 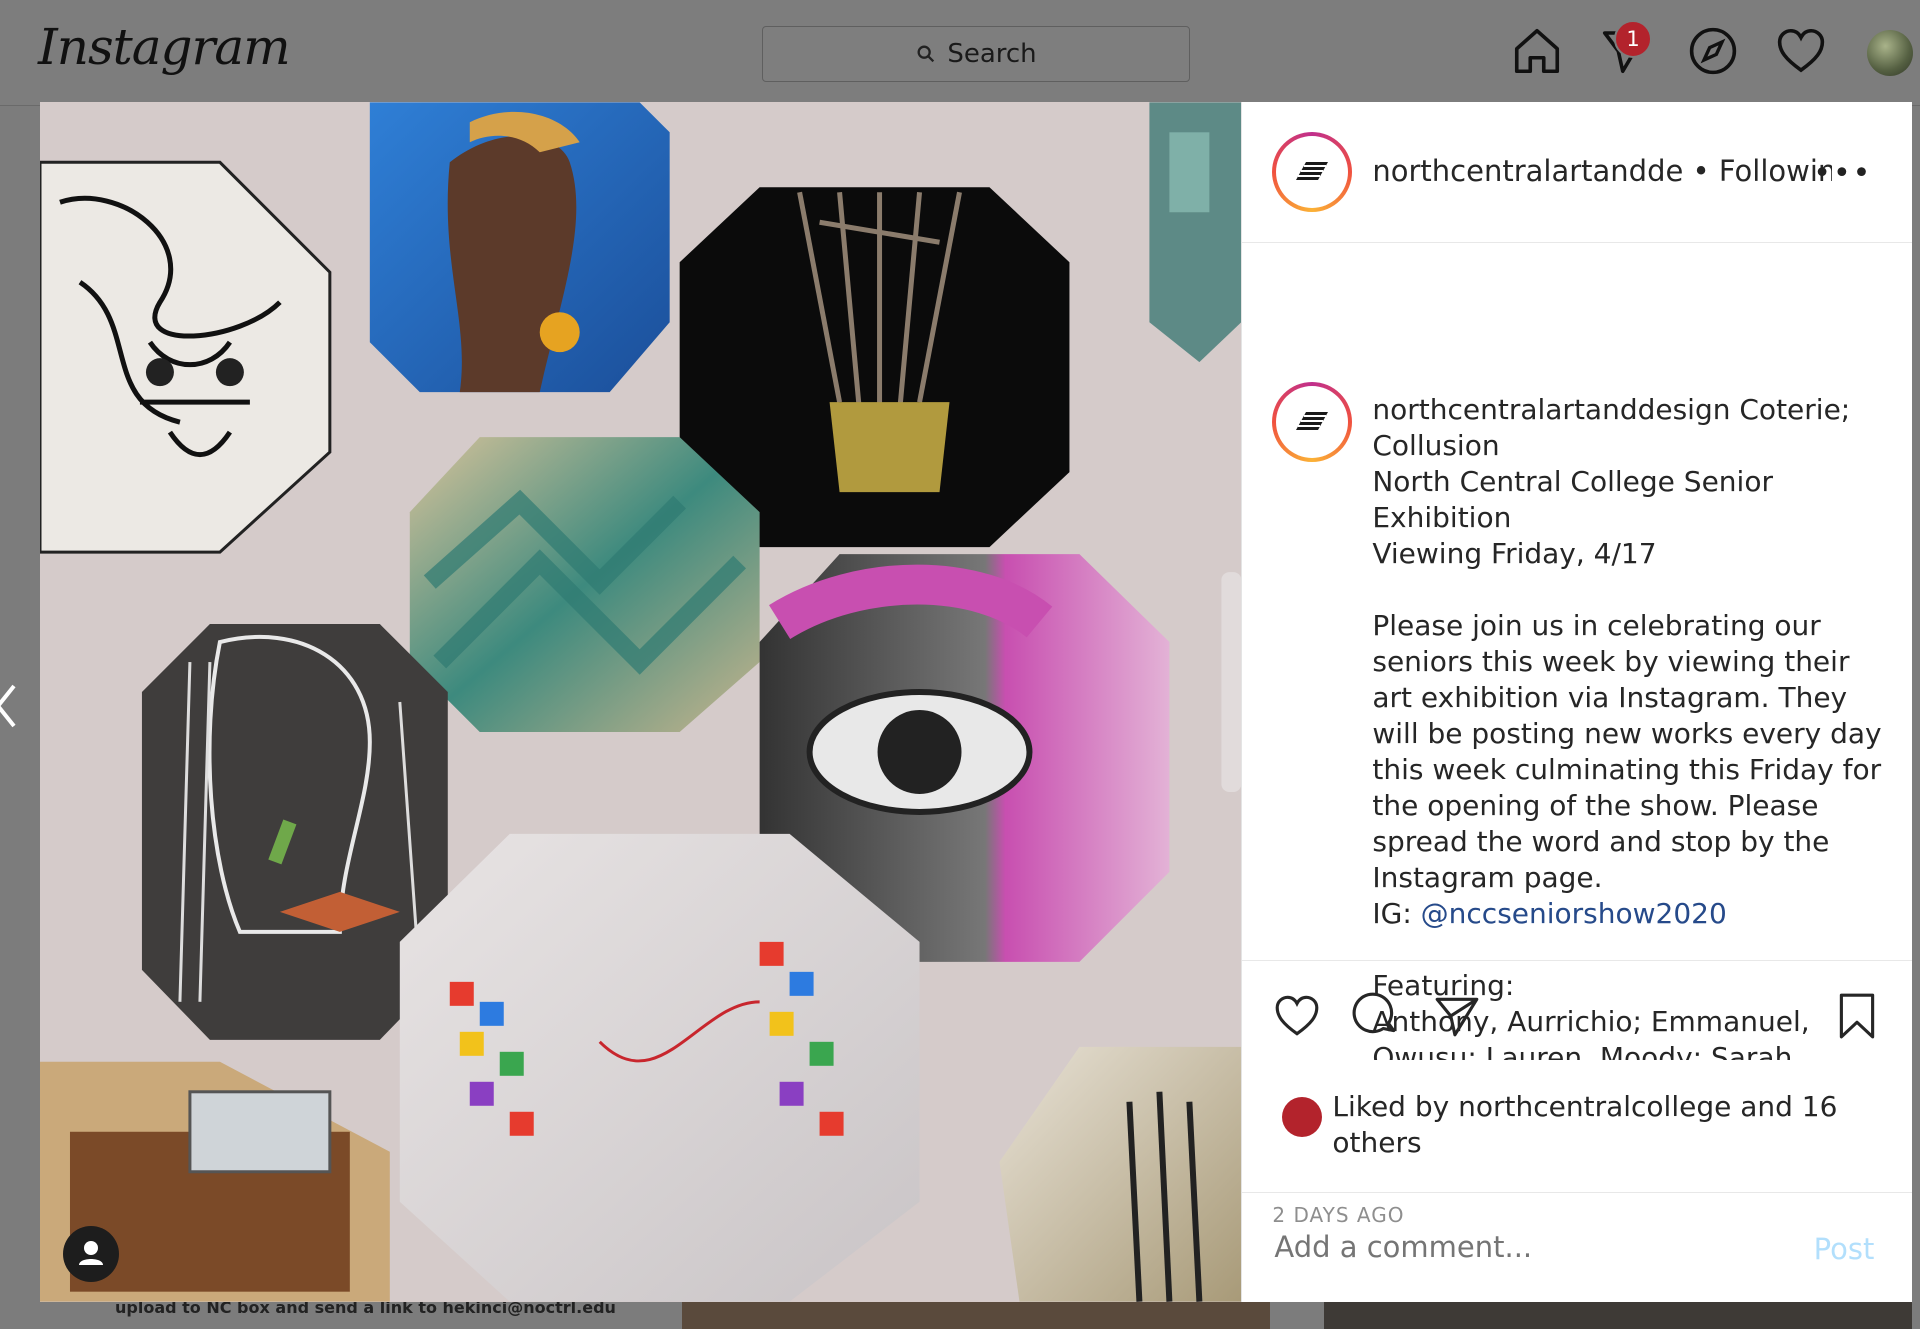 What do you see at coordinates (1633, 39) in the screenshot?
I see `notification-badge: 1` at bounding box center [1633, 39].